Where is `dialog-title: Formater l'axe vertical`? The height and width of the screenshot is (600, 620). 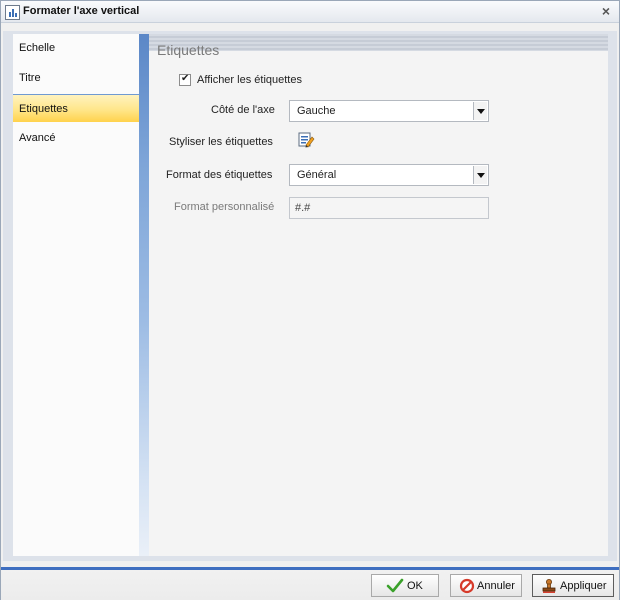 dialog-title: Formater l'axe vertical is located at coordinates (81, 11).